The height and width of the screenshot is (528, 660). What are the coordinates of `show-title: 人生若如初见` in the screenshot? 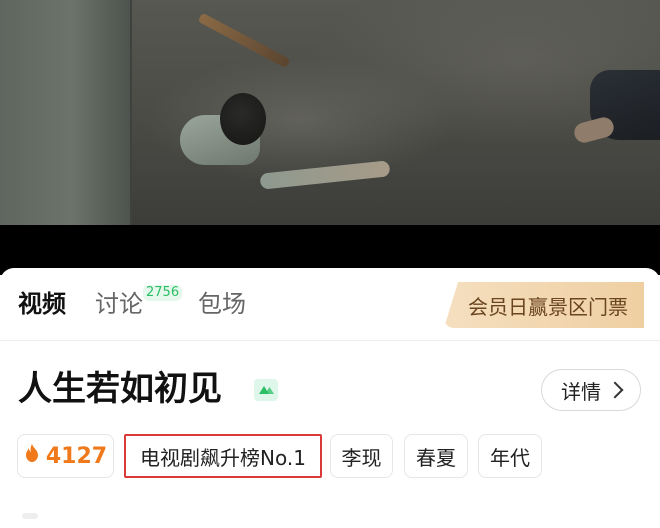 It's located at (120, 389).